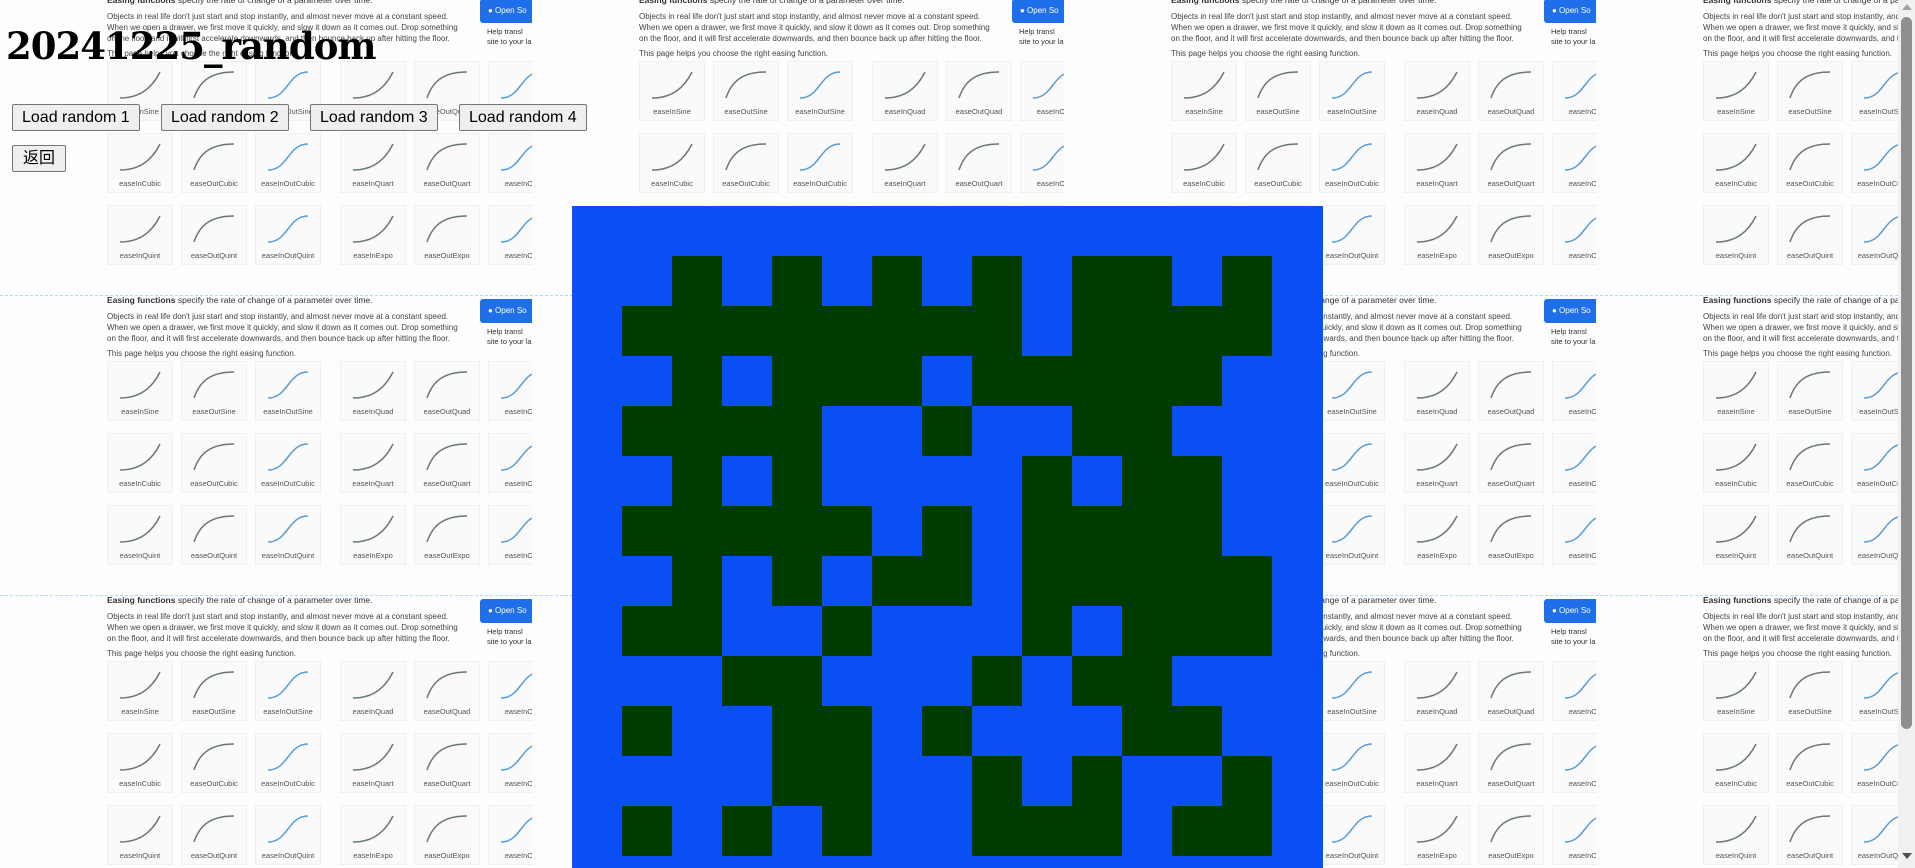 The width and height of the screenshot is (1915, 868). I want to click on easing-preview-card: easeOutCubic, so click(1810, 163).